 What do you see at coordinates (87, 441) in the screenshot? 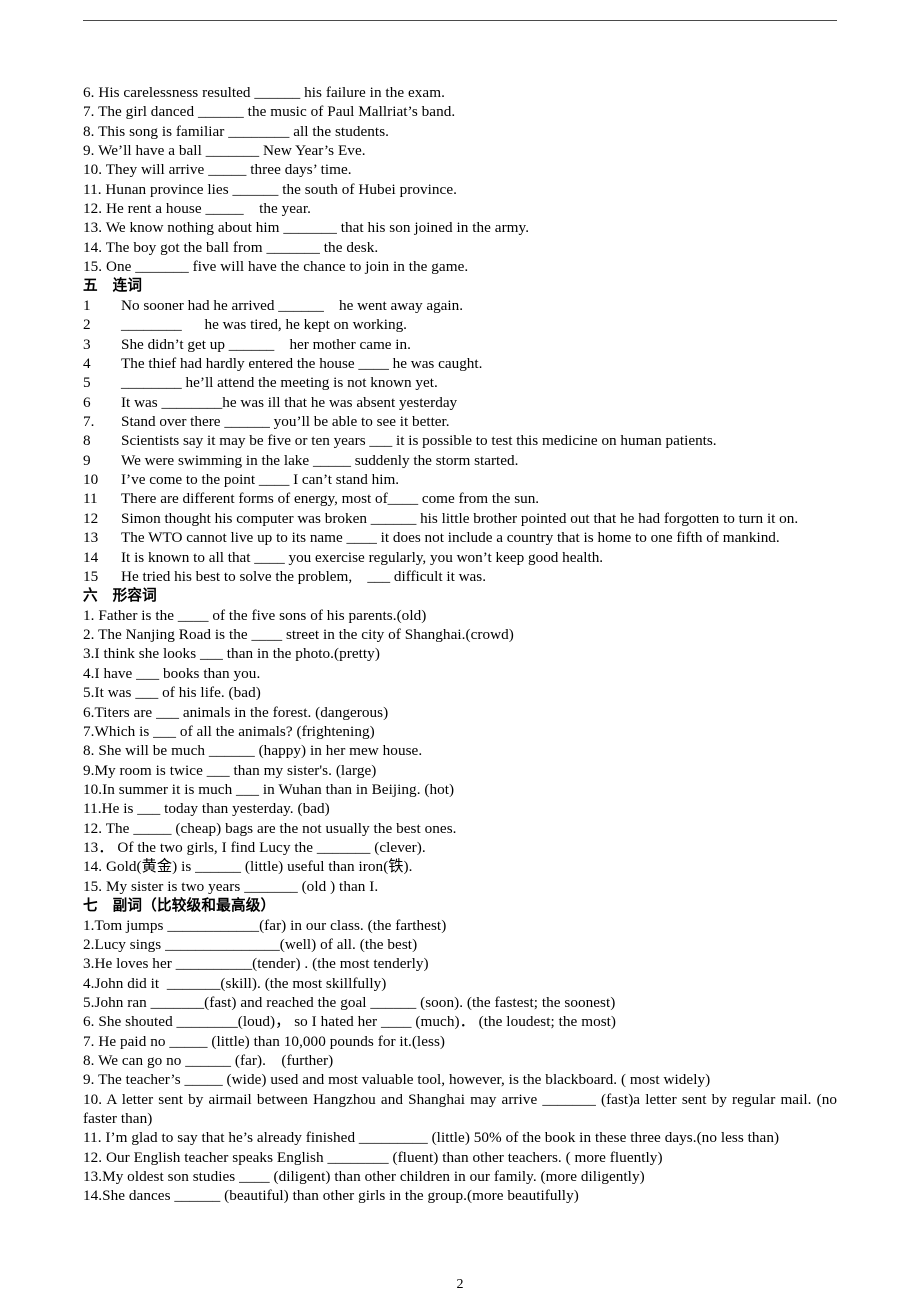
I see `item-number: 8` at bounding box center [87, 441].